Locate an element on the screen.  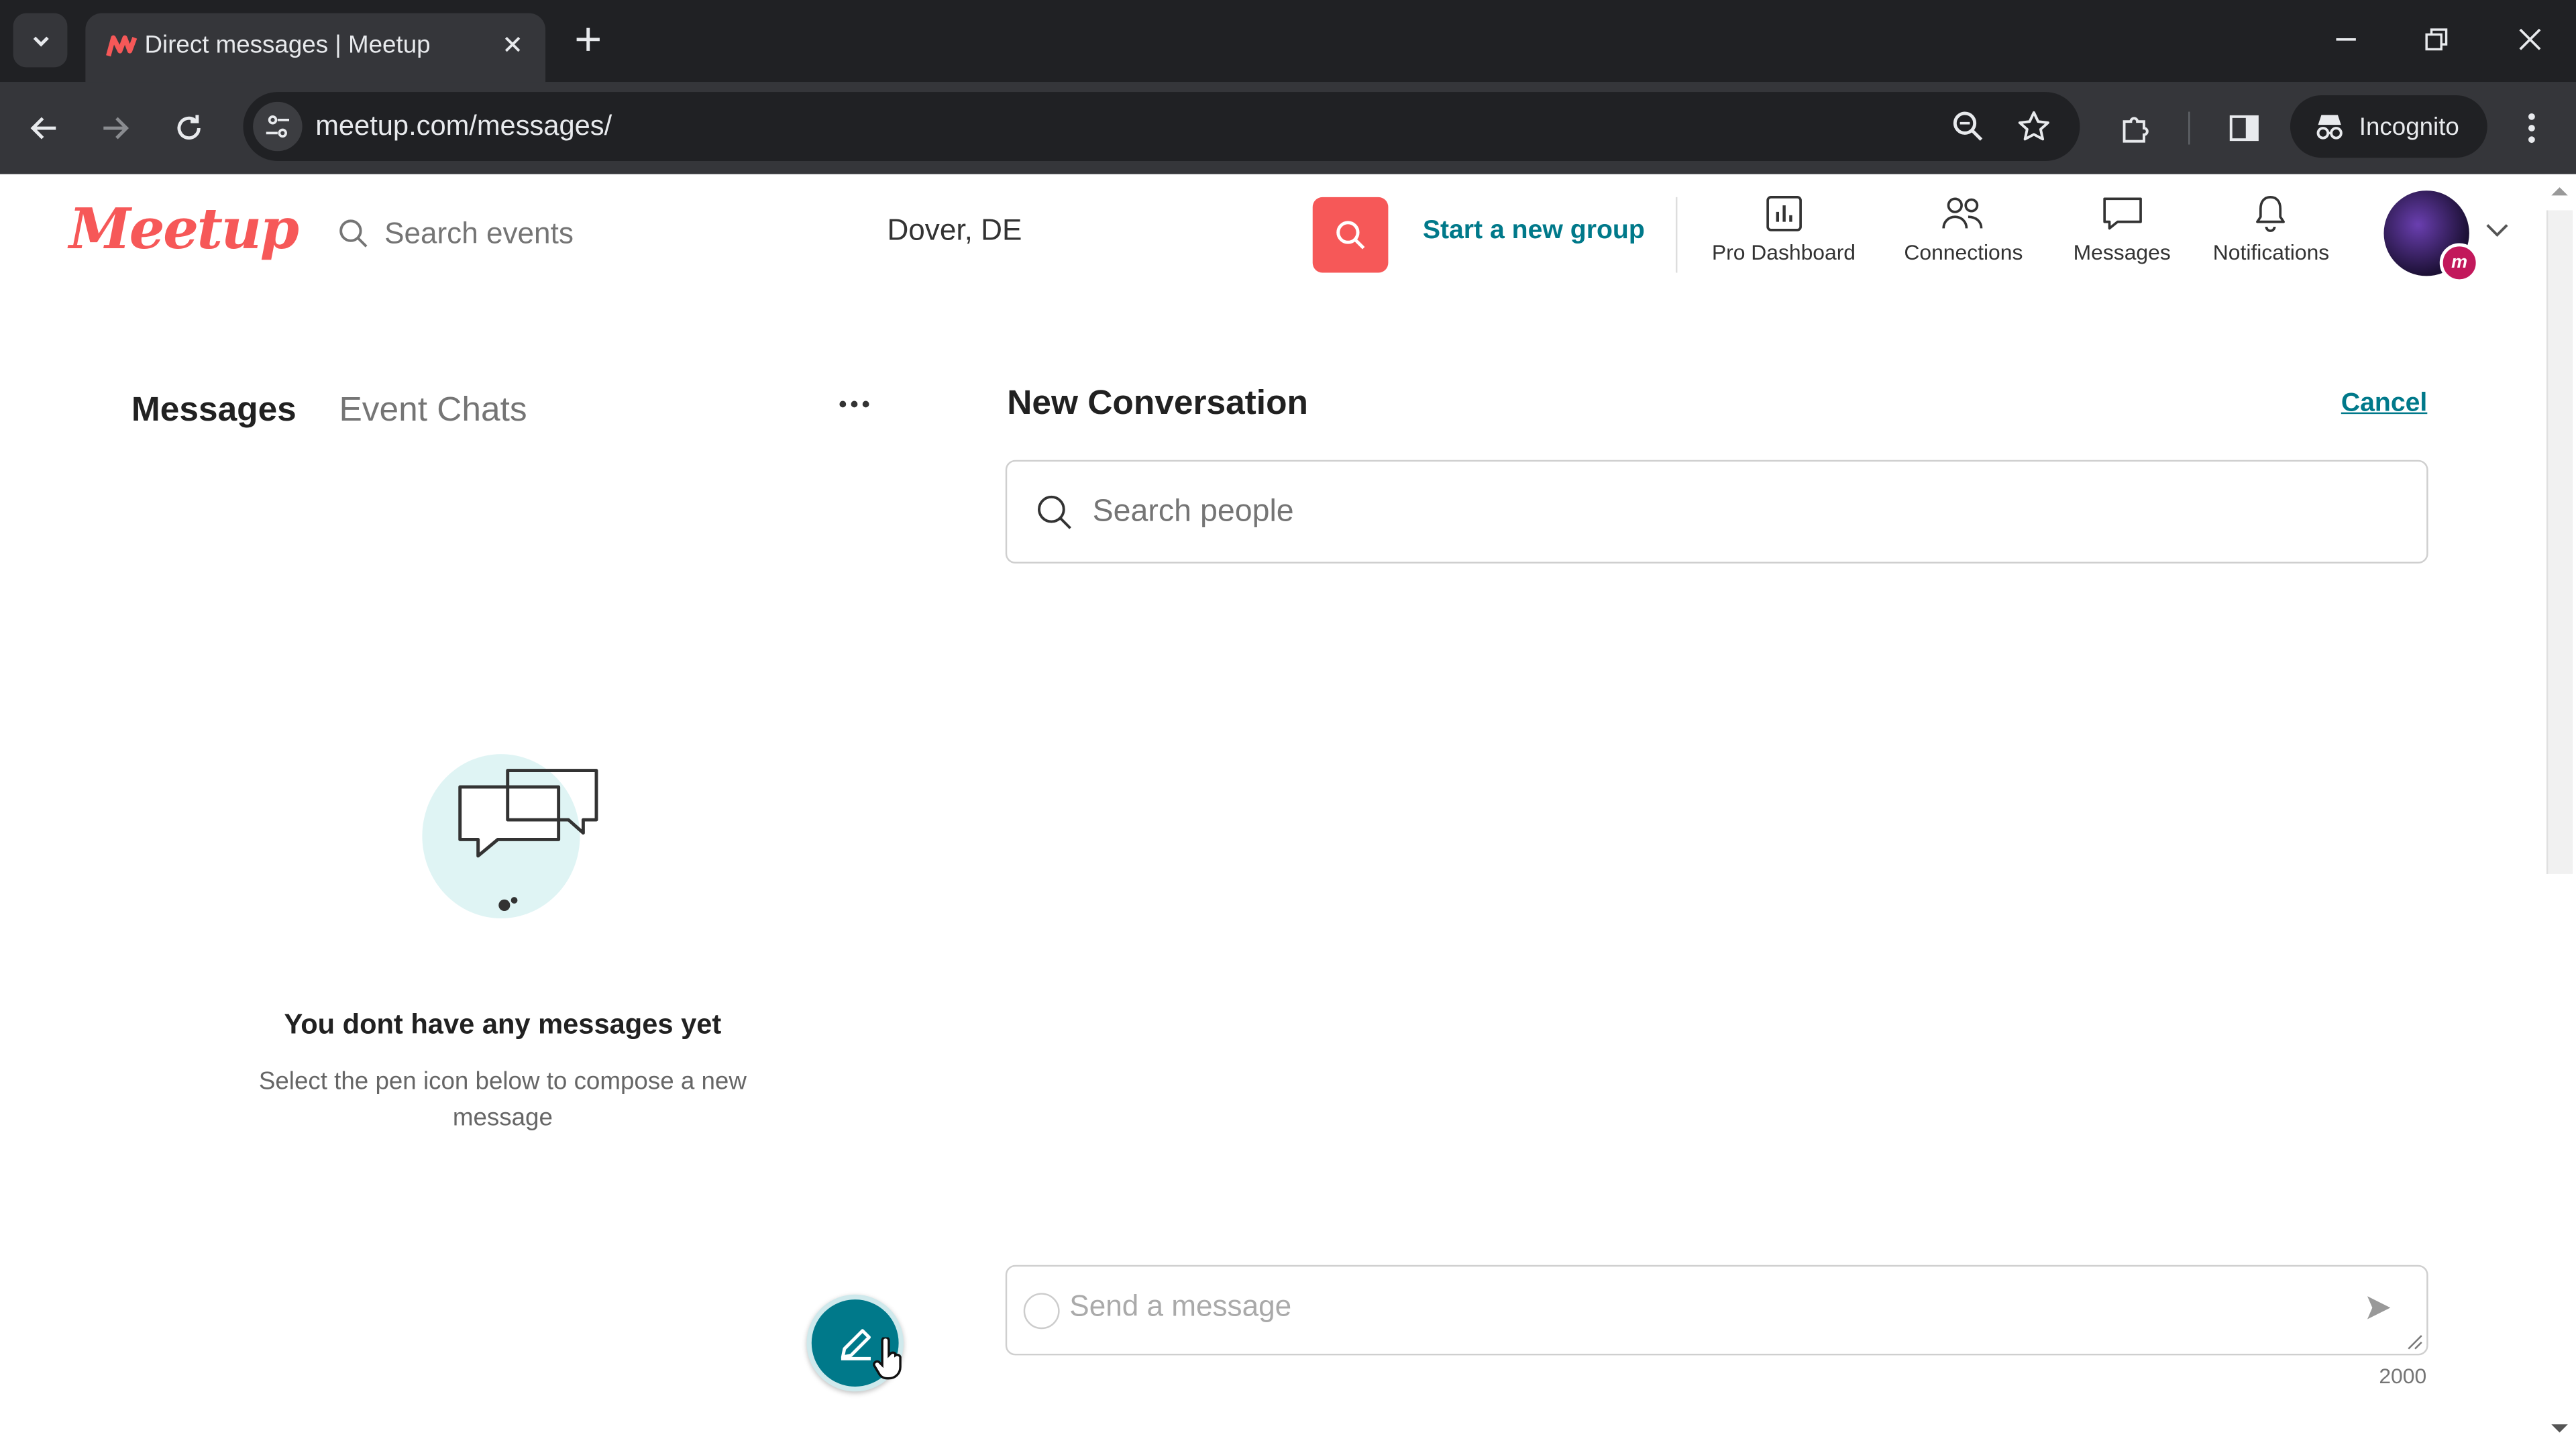
puzzle-icon is located at coordinates (2136, 130).